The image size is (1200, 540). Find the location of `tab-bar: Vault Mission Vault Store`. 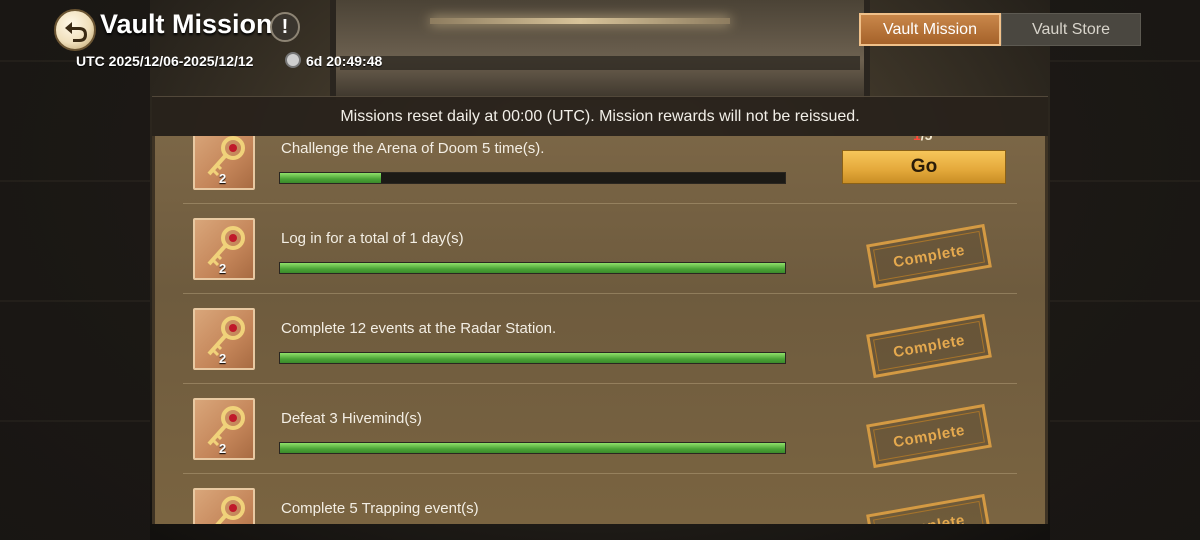

tab-bar: Vault Mission Vault Store is located at coordinates (1000, 29).